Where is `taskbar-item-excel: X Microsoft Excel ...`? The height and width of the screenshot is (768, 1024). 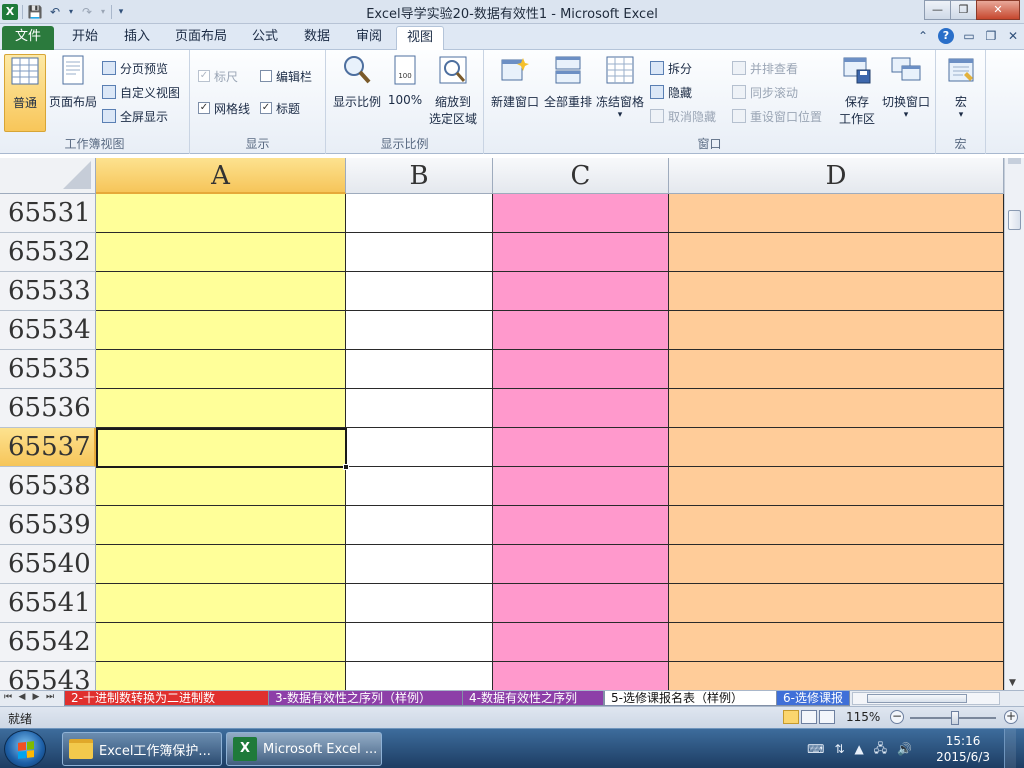
taskbar-item-excel: X Microsoft Excel ... is located at coordinates (304, 749).